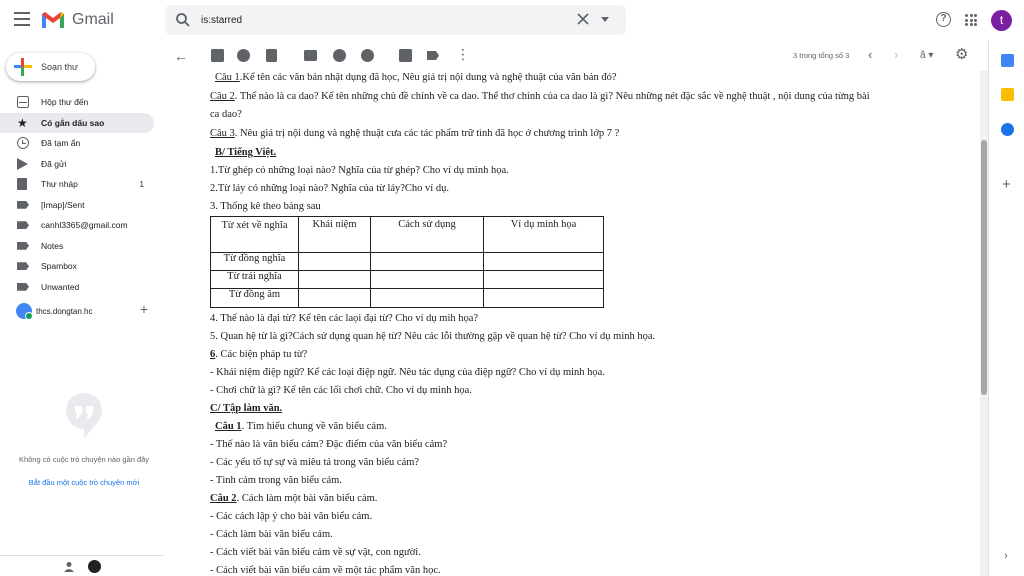  I want to click on archive-icon, so click(217, 55).